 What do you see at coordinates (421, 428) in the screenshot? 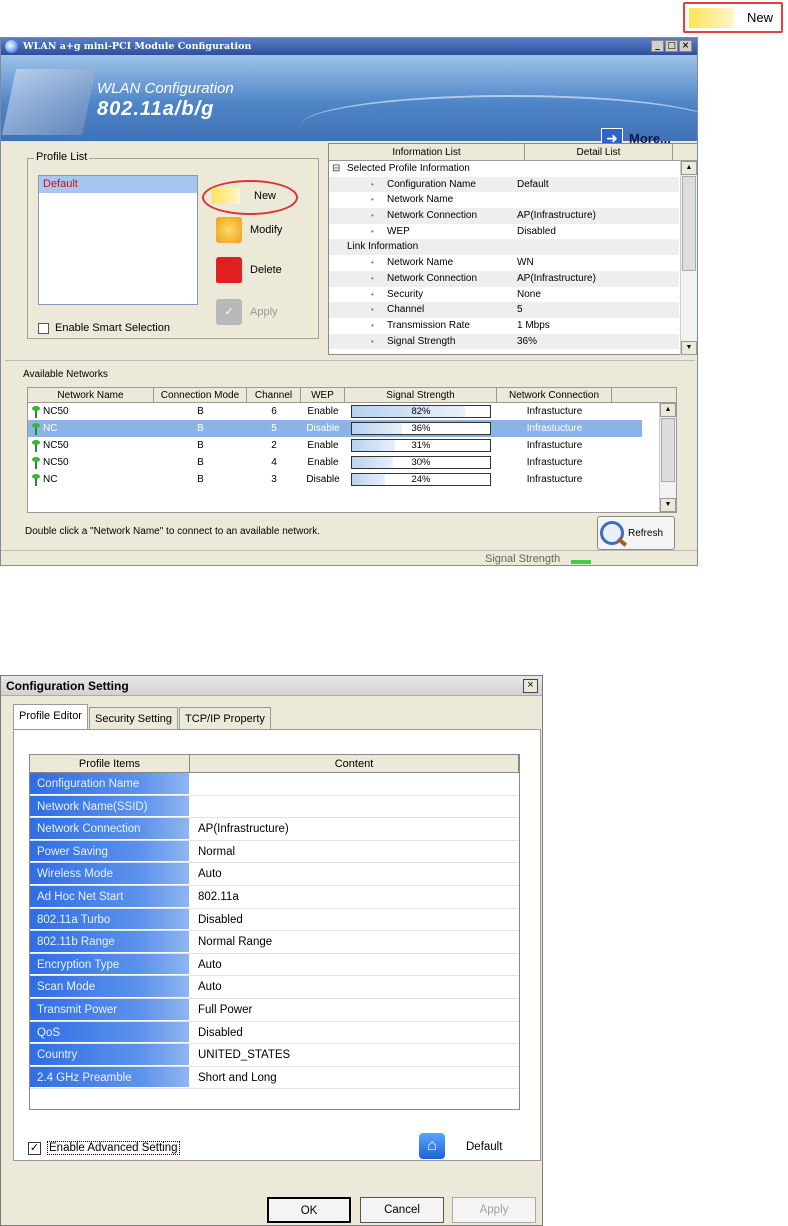
I see `signal-bar: 36%` at bounding box center [421, 428].